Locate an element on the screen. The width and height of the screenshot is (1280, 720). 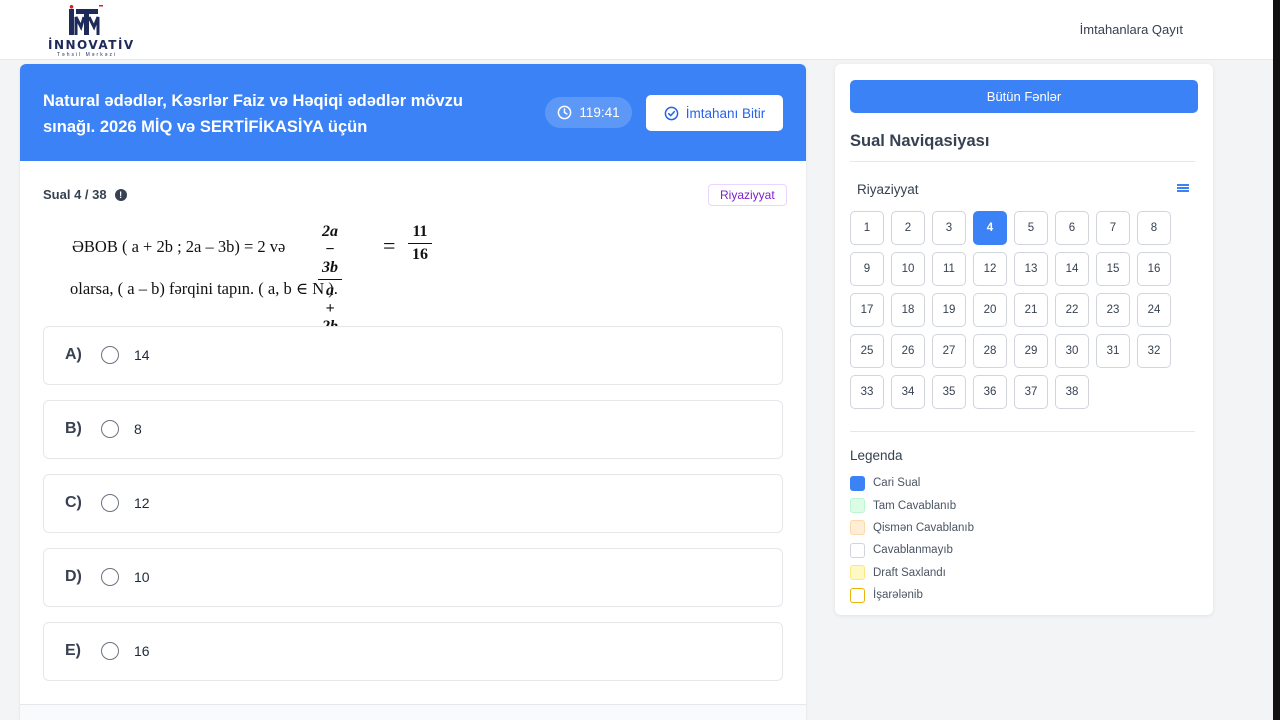
question-nav-button-22: 22 is located at coordinates (1072, 310).